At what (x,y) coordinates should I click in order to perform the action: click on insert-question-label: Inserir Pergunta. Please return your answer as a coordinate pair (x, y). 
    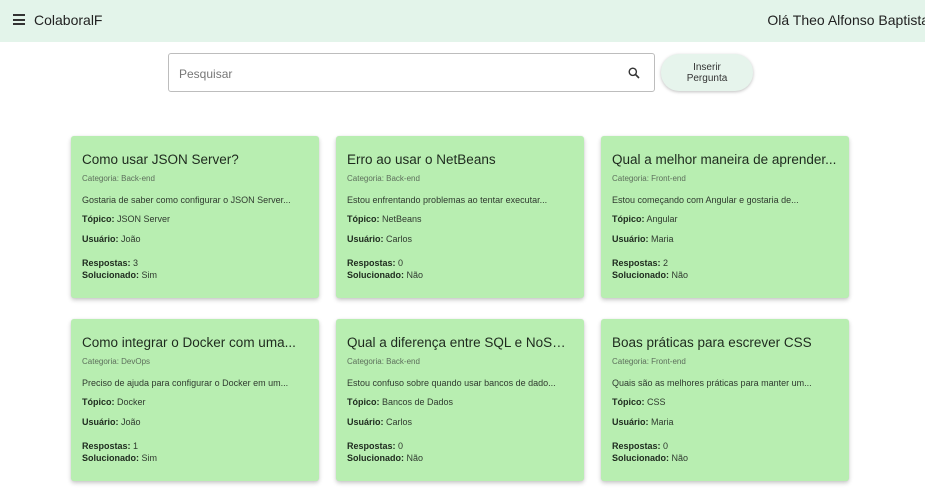
    Looking at the image, I should click on (707, 72).